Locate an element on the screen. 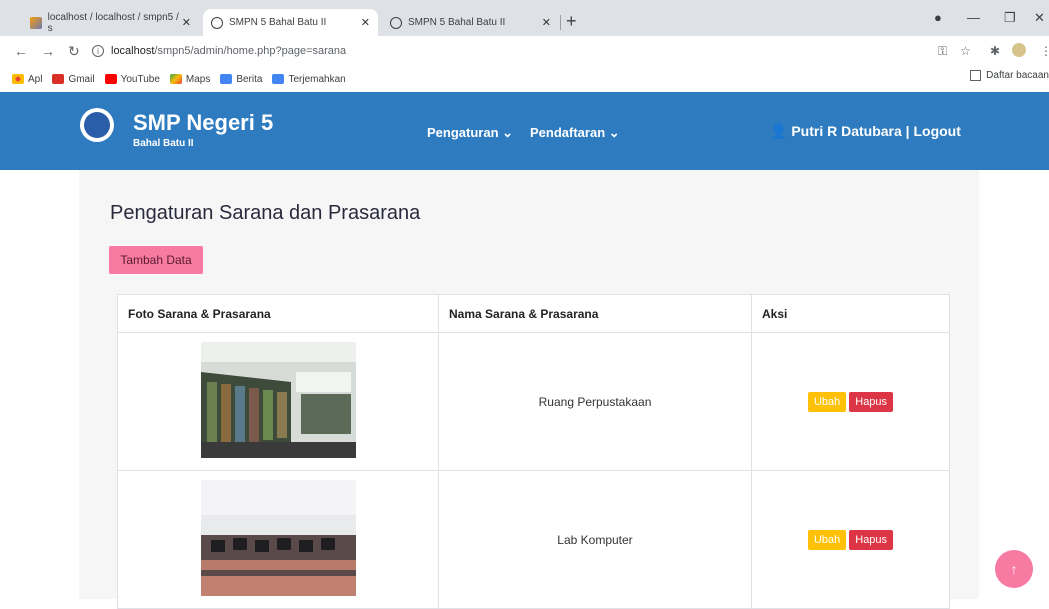 The height and width of the screenshot is (609, 1049). add-data-button: Tambah Data is located at coordinates (156, 260).